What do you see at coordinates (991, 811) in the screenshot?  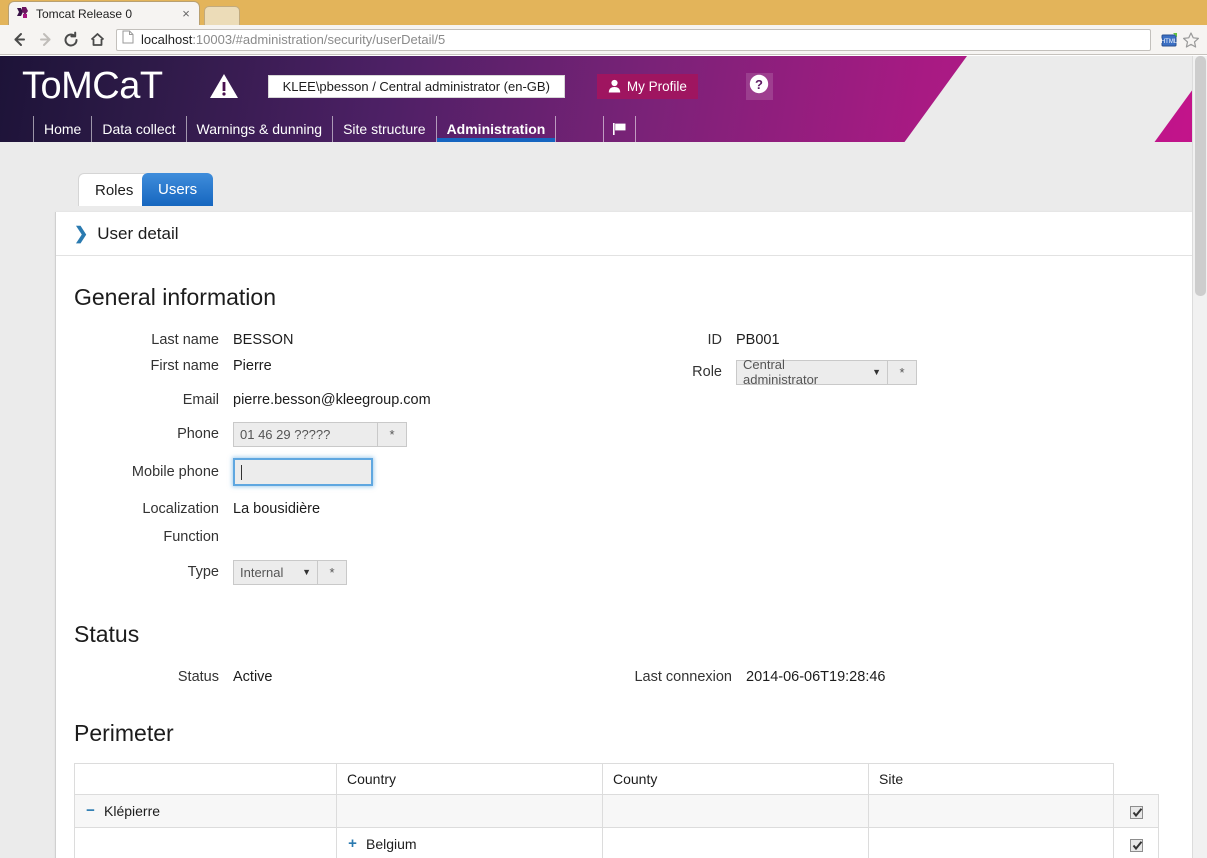 I see `row-site-cell` at bounding box center [991, 811].